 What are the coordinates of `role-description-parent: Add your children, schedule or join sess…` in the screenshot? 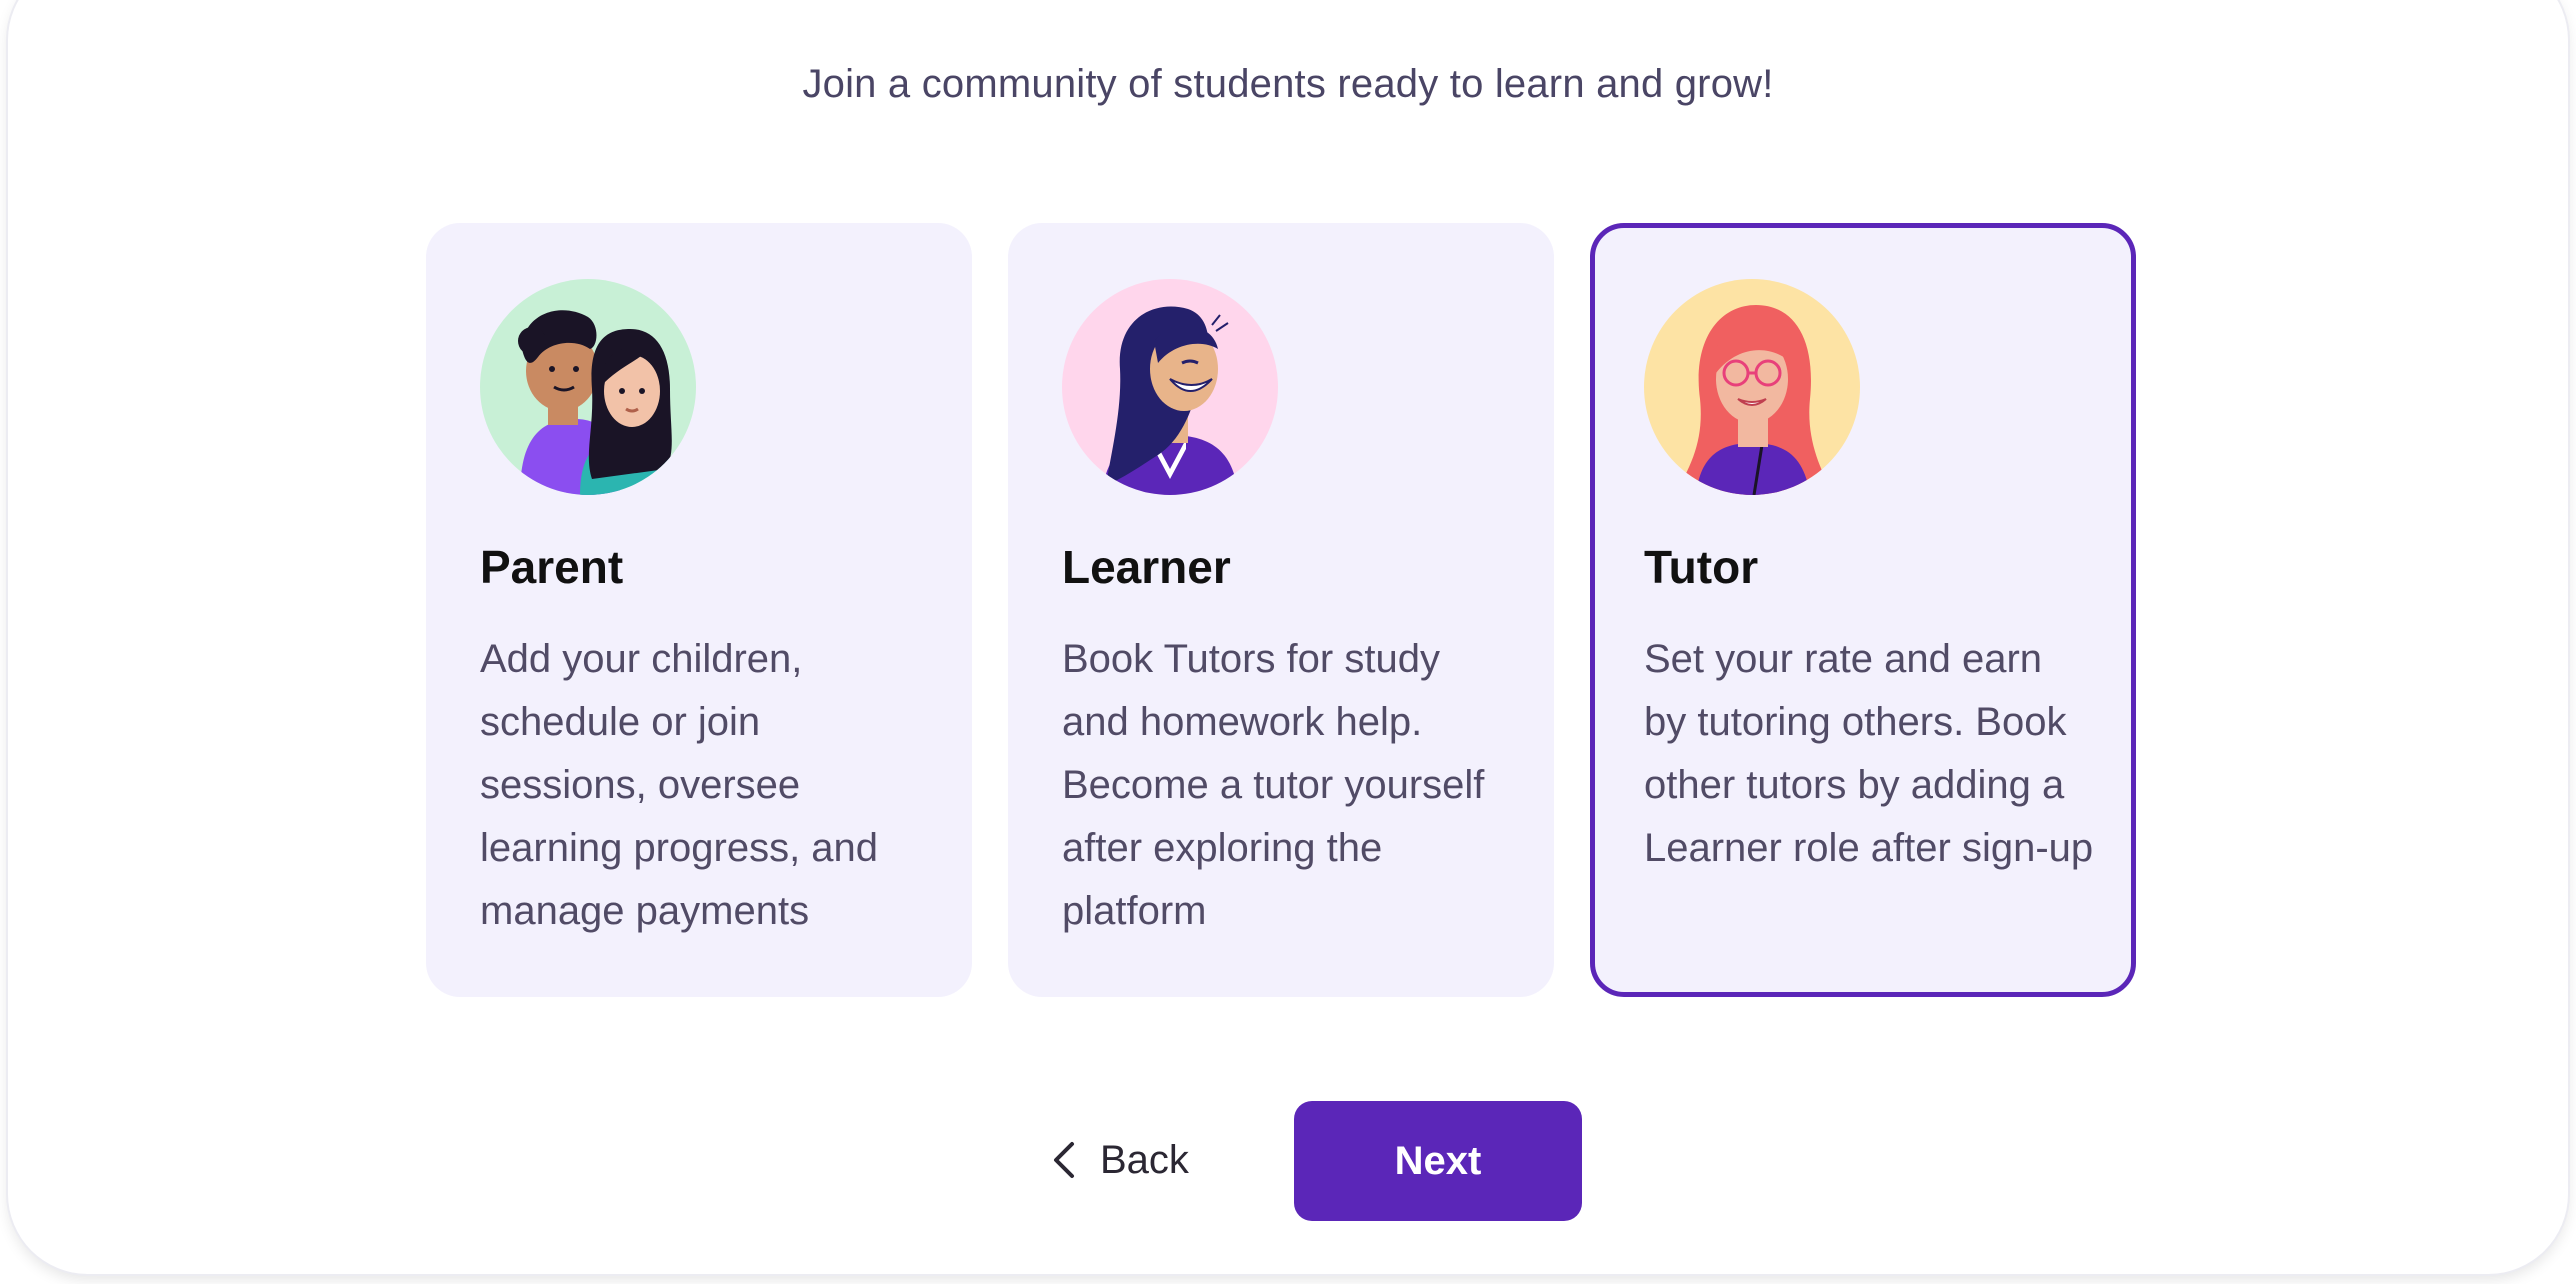 It's located at (679, 785).